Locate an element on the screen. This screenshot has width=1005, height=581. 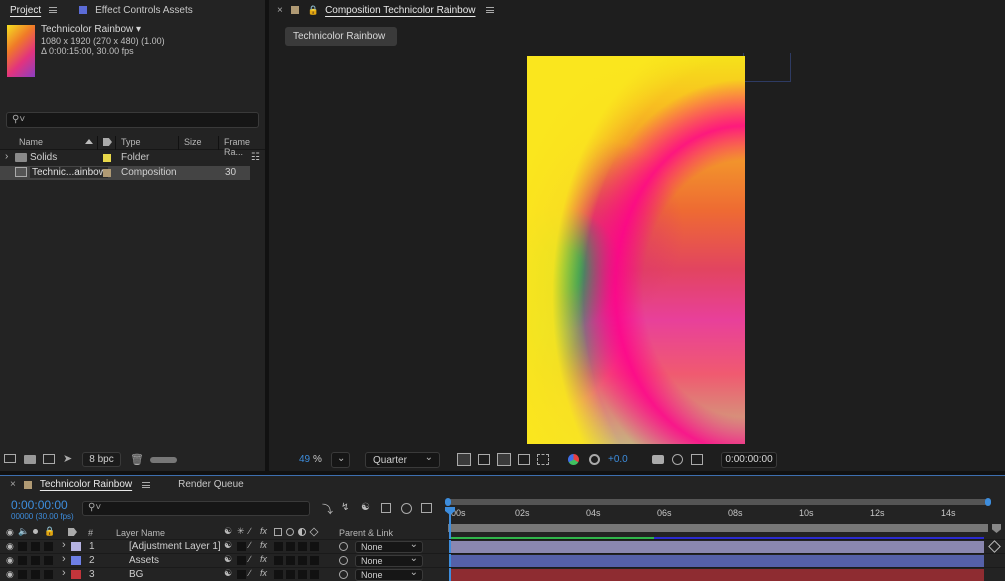
layer-row: ◉ › 3 BG ☯ ∕ fx None ⌄ is located at coordinates (502, 574).